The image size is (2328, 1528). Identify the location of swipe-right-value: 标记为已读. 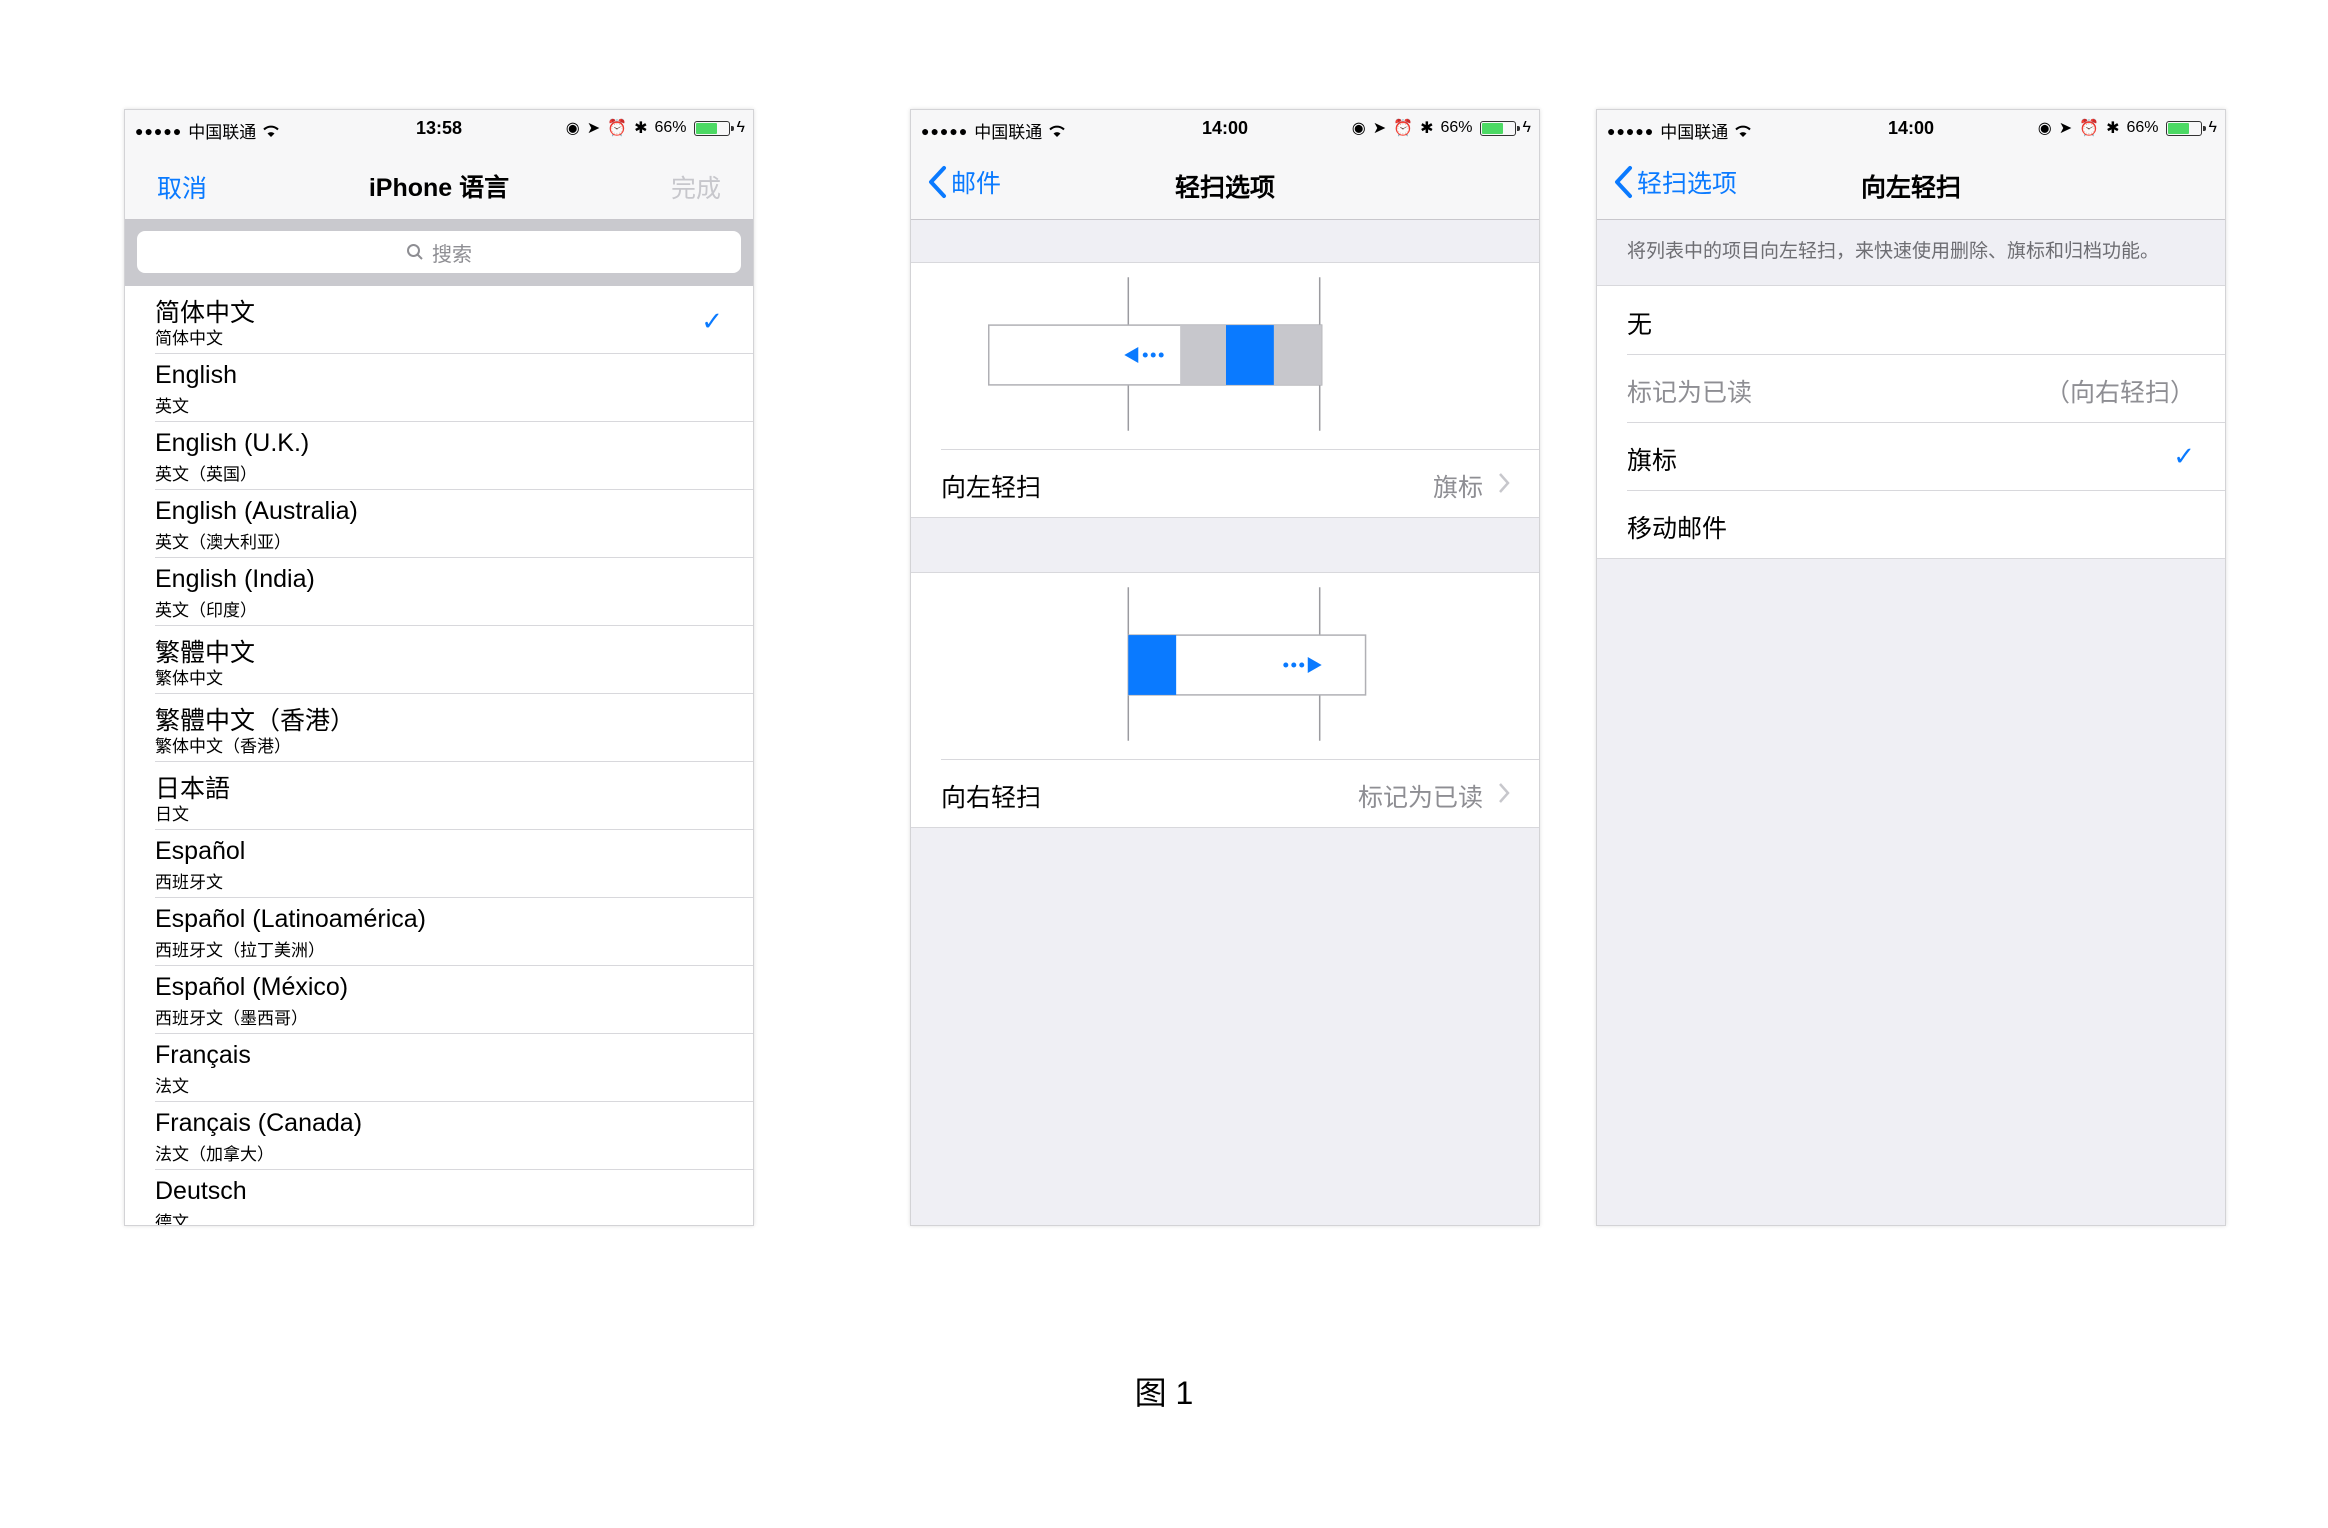
(1420, 798).